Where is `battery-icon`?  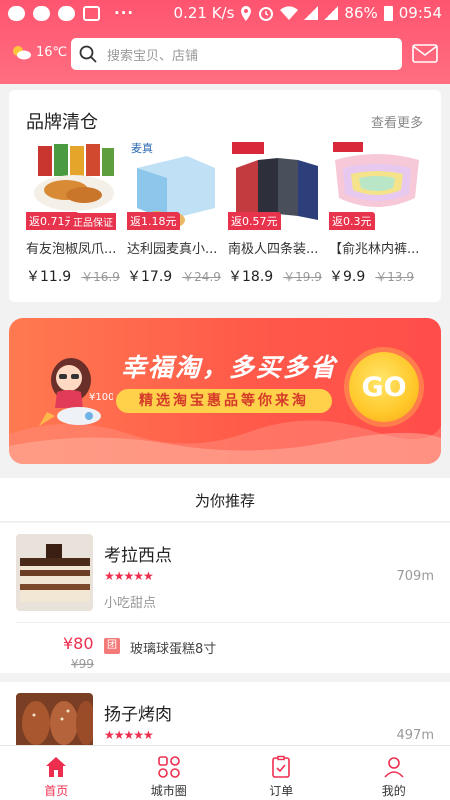
battery-icon is located at coordinates (388, 13).